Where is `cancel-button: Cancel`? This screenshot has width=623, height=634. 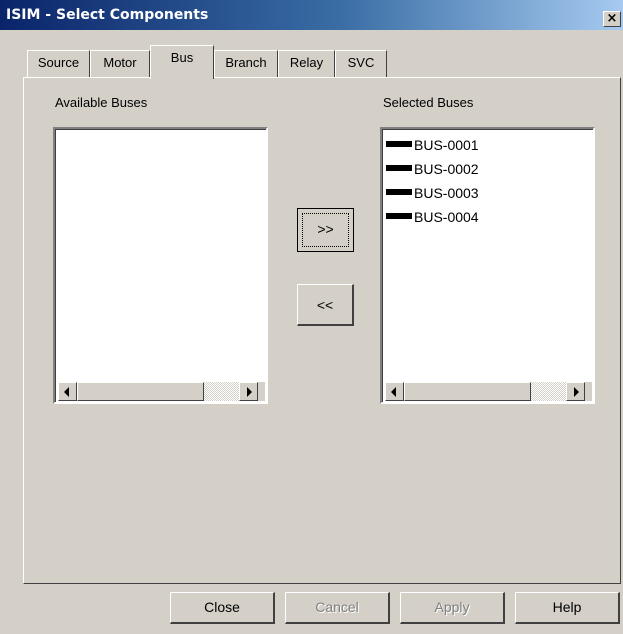 cancel-button: Cancel is located at coordinates (337, 608).